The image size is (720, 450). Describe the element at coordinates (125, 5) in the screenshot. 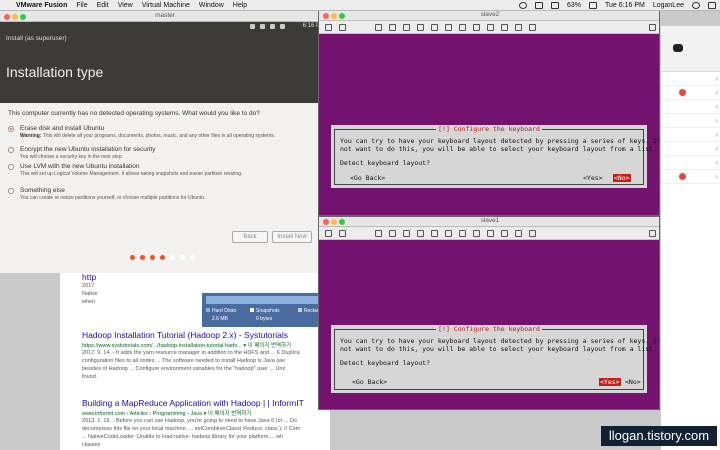

I see `menu-view: View` at that location.